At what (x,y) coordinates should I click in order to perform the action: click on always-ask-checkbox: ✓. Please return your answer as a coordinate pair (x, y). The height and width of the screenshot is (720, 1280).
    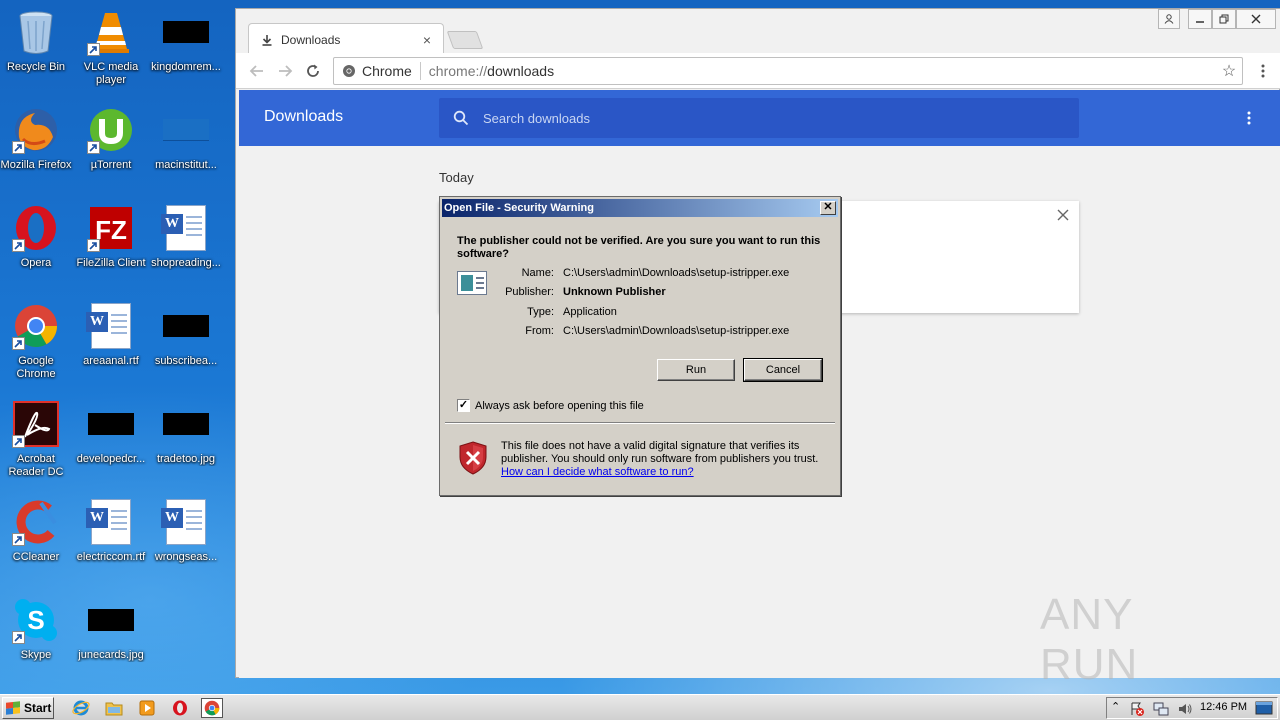
    Looking at the image, I should click on (463, 405).